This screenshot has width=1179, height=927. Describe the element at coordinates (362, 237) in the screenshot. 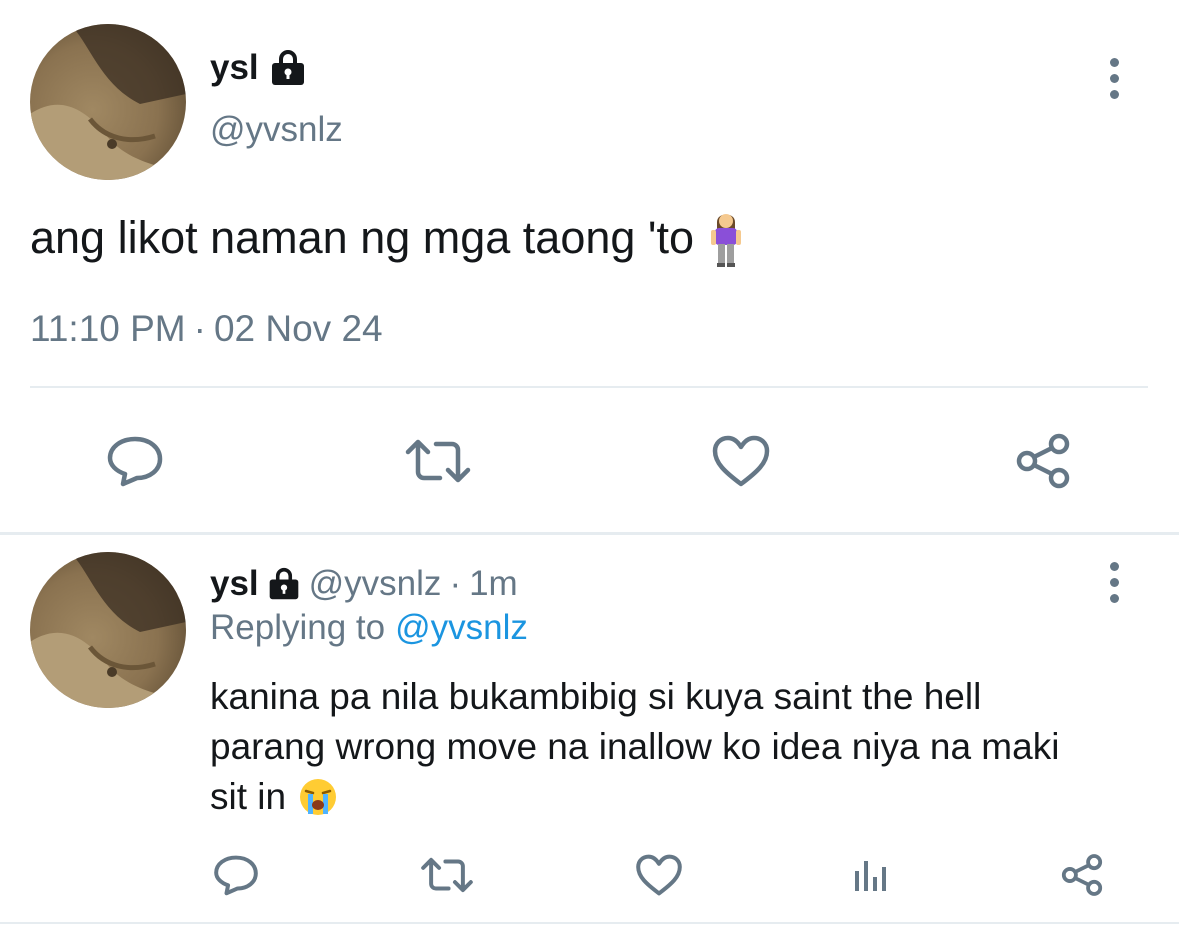

I see `tweet-text: ang likot naman ng mga taong 'to` at that location.